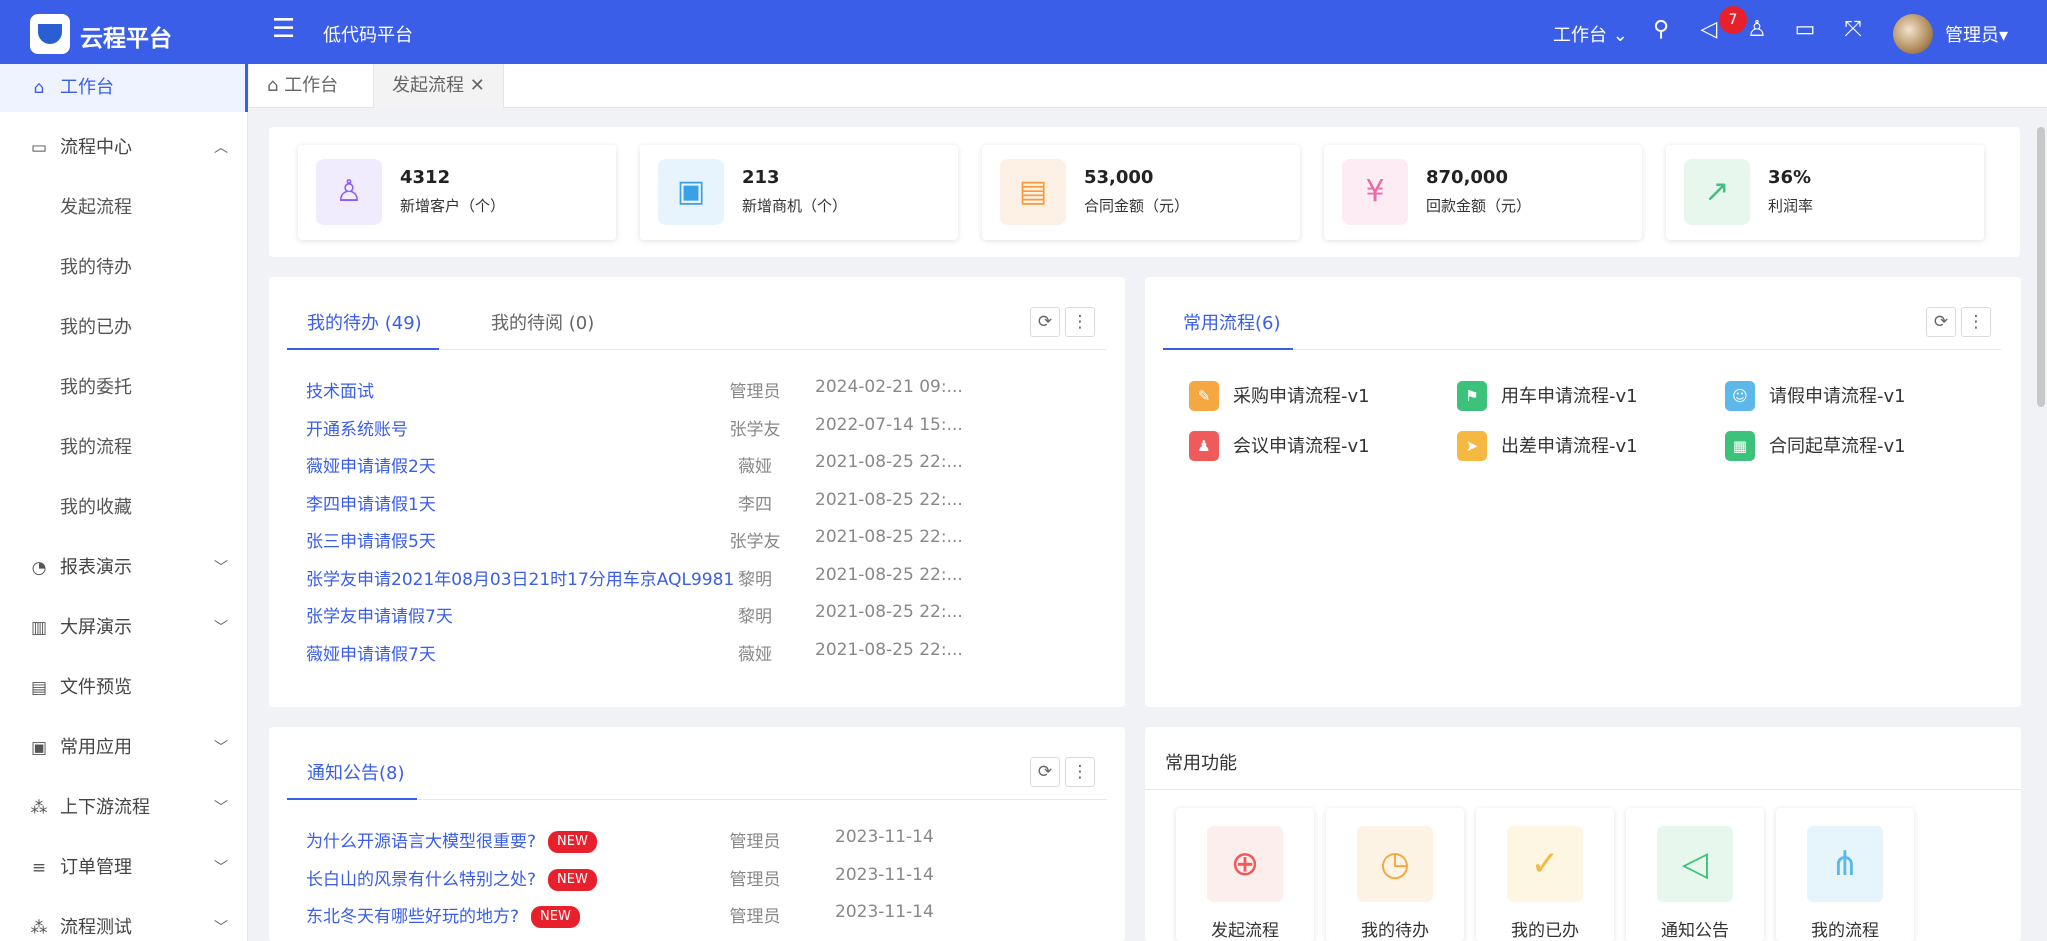 The image size is (2047, 941). I want to click on sidebar-item-my-favorites: 我的收藏, so click(124, 508).